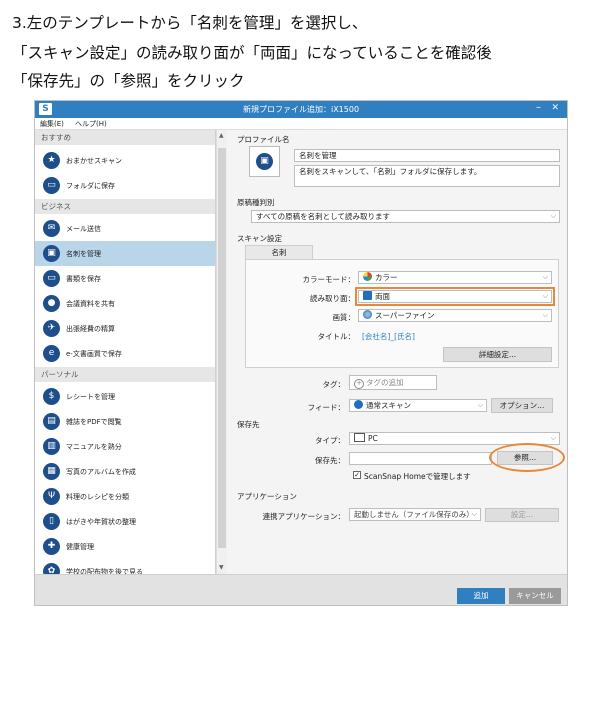 This screenshot has height=720, width=600. Describe the element at coordinates (222, 348) in the screenshot. I see `scrollbar-thumb` at that location.